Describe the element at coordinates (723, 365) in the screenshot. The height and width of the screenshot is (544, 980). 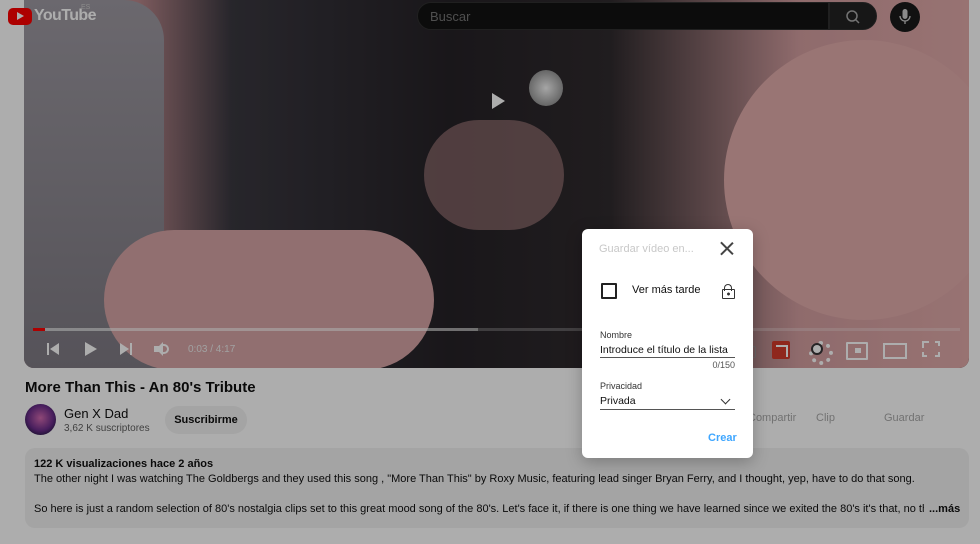
I see `character-counter: 0/150` at that location.